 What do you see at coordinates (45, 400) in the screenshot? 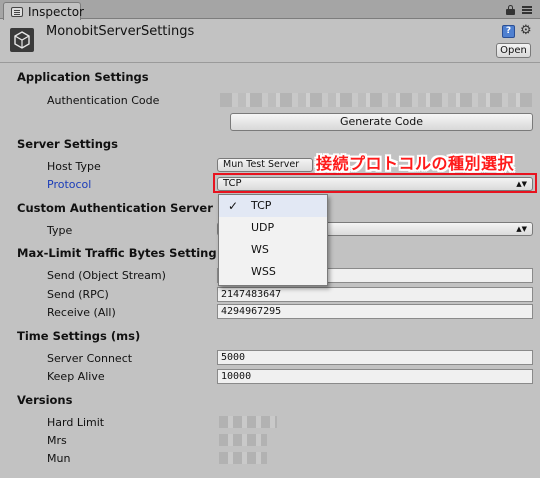
I see `section-versions: Versions` at bounding box center [45, 400].